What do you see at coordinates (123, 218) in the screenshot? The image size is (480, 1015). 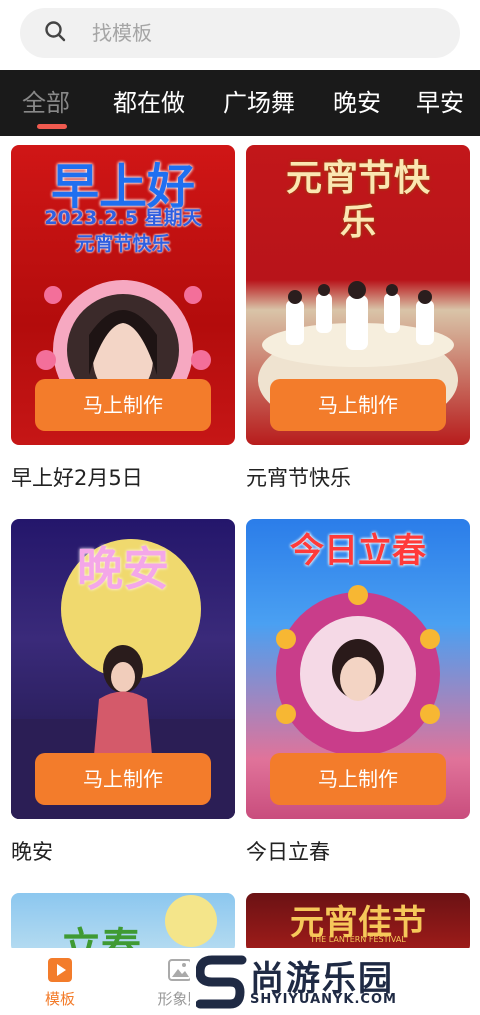 I see `card-art-line1: 2023.2.5 星期天` at bounding box center [123, 218].